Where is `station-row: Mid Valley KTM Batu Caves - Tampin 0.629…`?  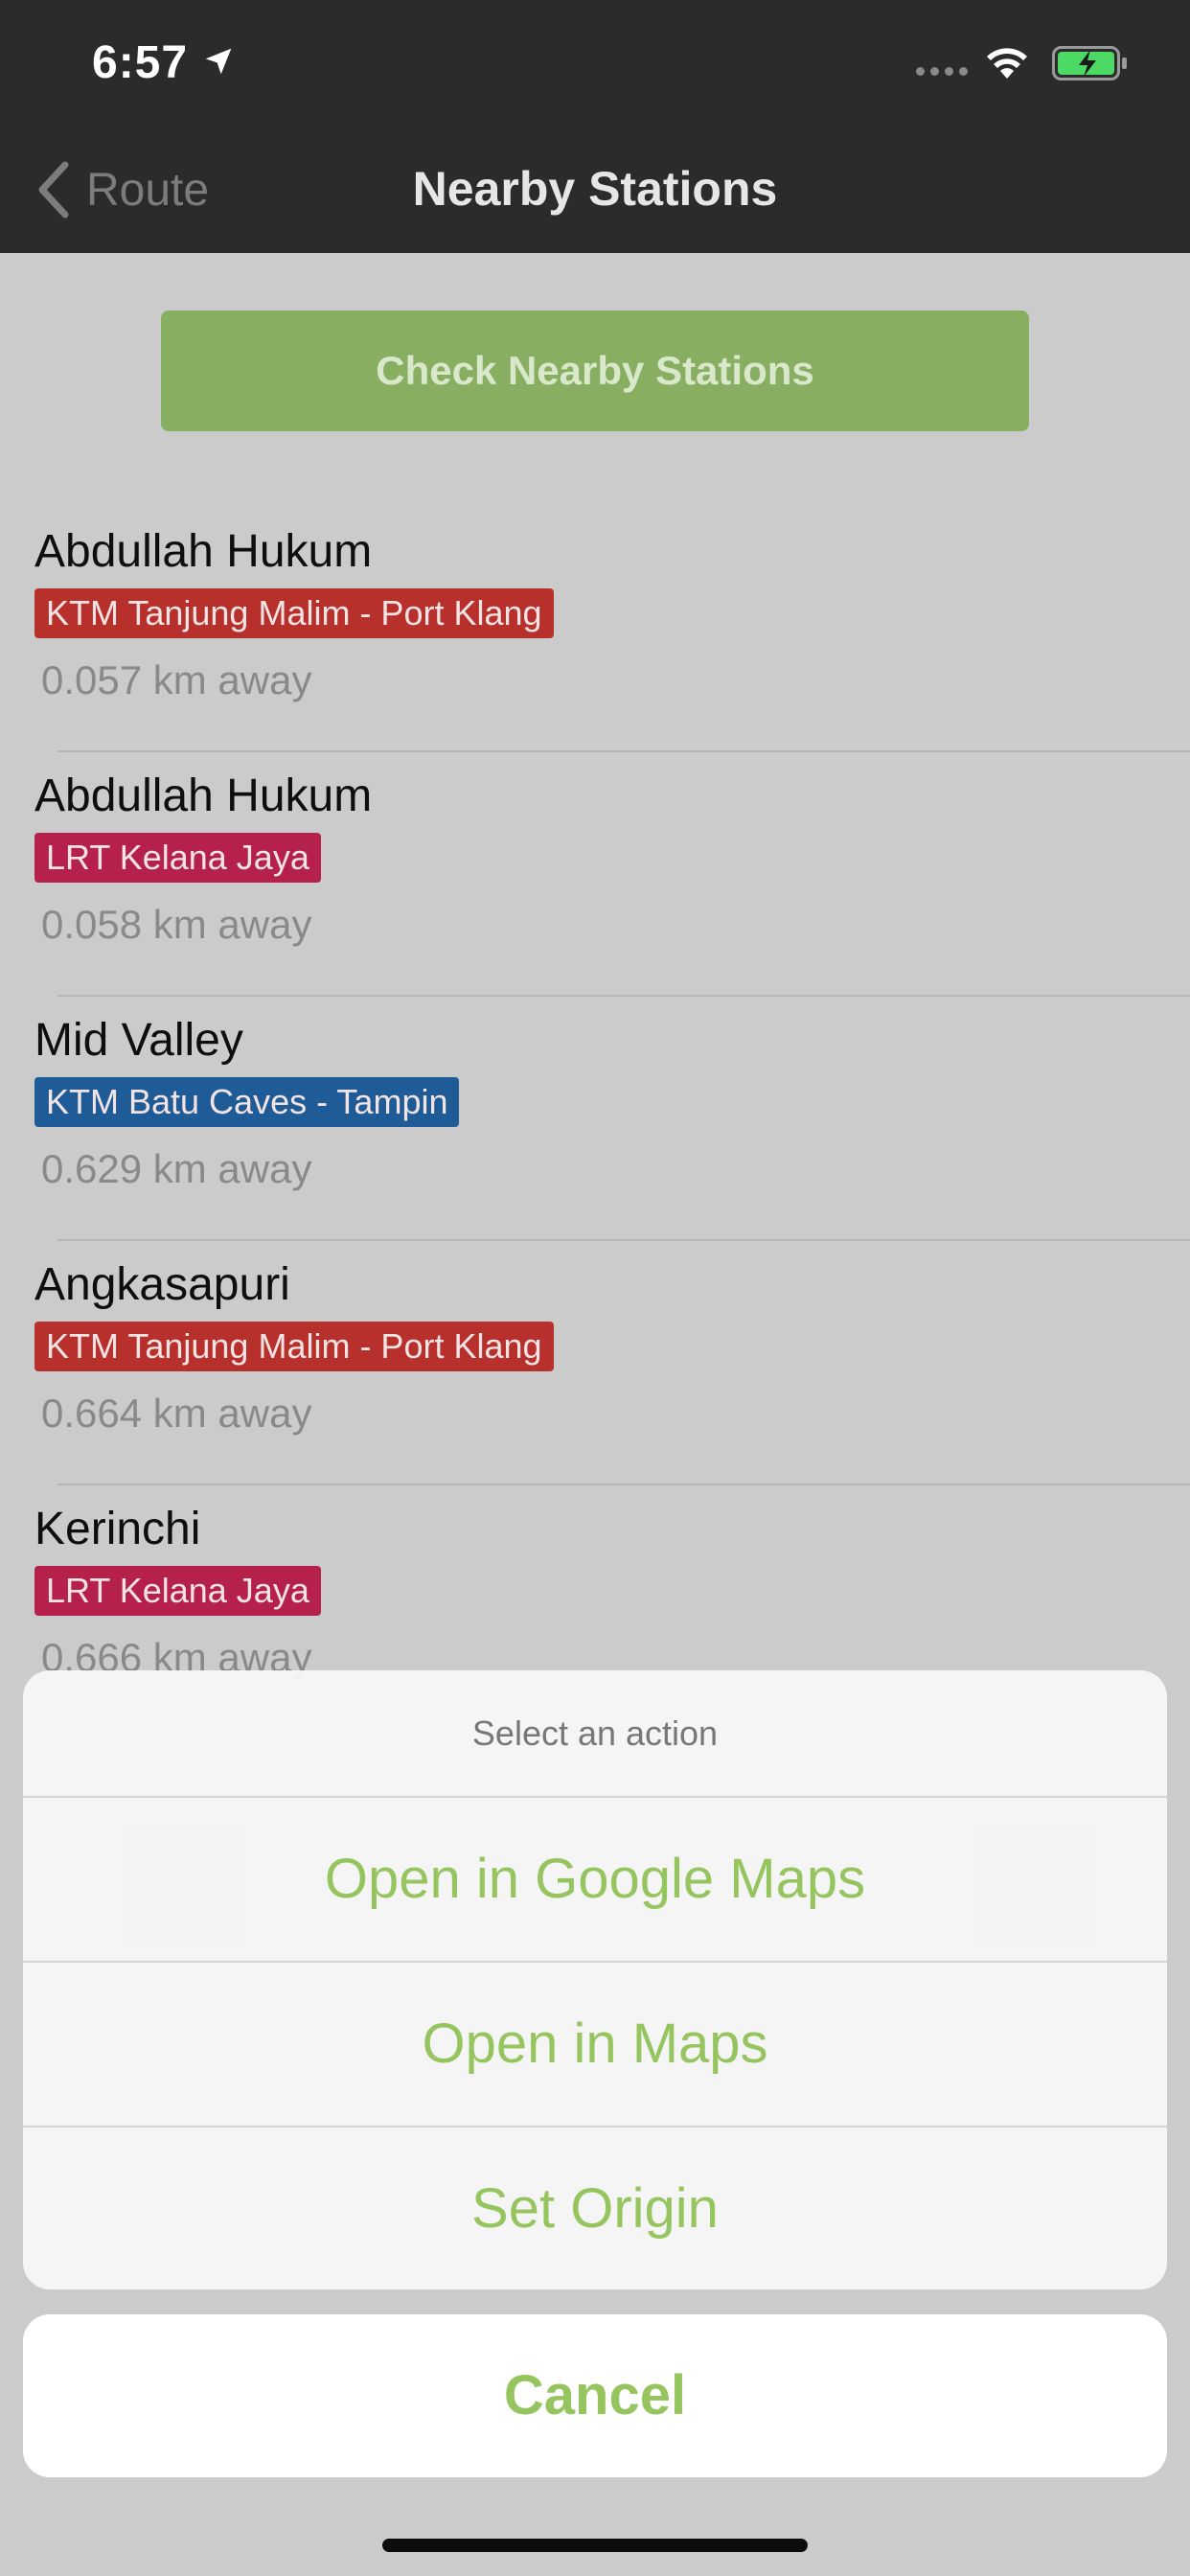
station-row: Mid Valley KTM Batu Caves - Tampin 0.629… is located at coordinates (595, 1119).